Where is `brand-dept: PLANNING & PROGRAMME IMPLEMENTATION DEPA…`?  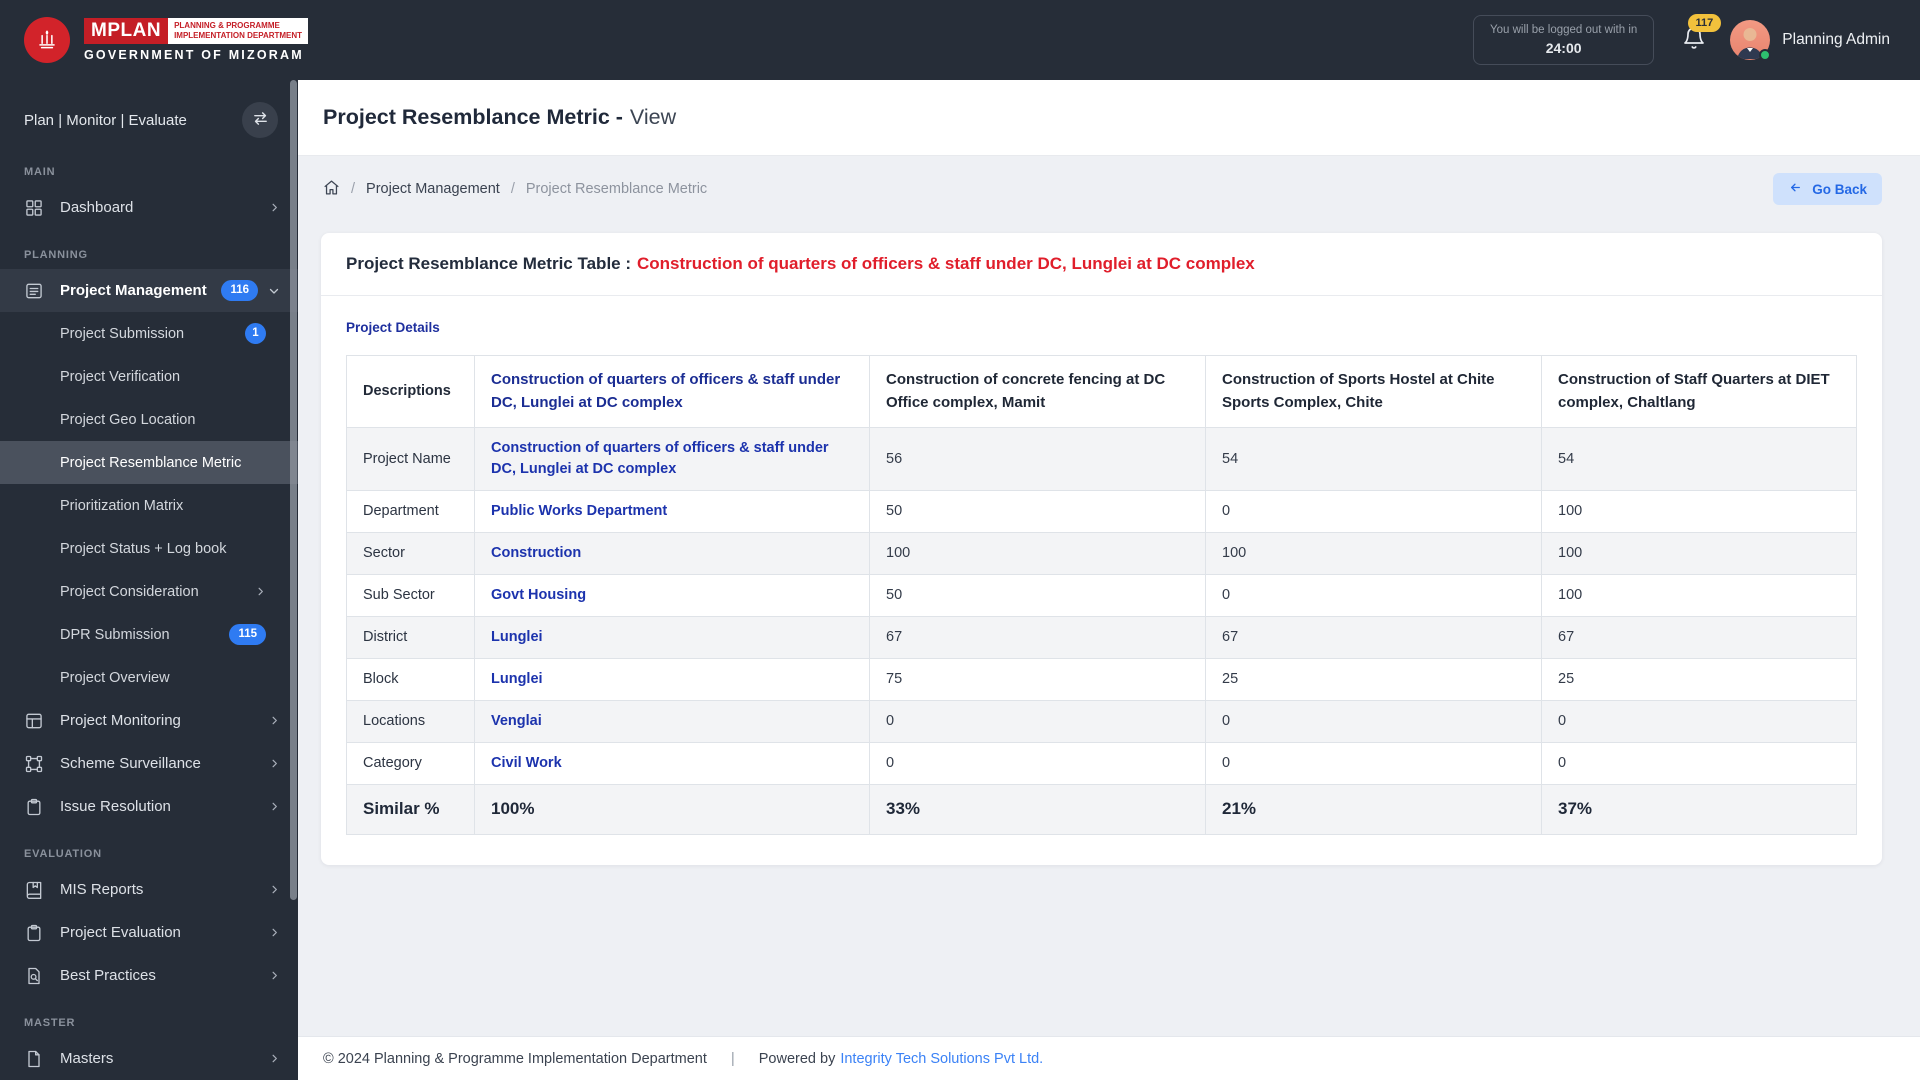 brand-dept: PLANNING & PROGRAMME IMPLEMENTATION DEPA… is located at coordinates (238, 31).